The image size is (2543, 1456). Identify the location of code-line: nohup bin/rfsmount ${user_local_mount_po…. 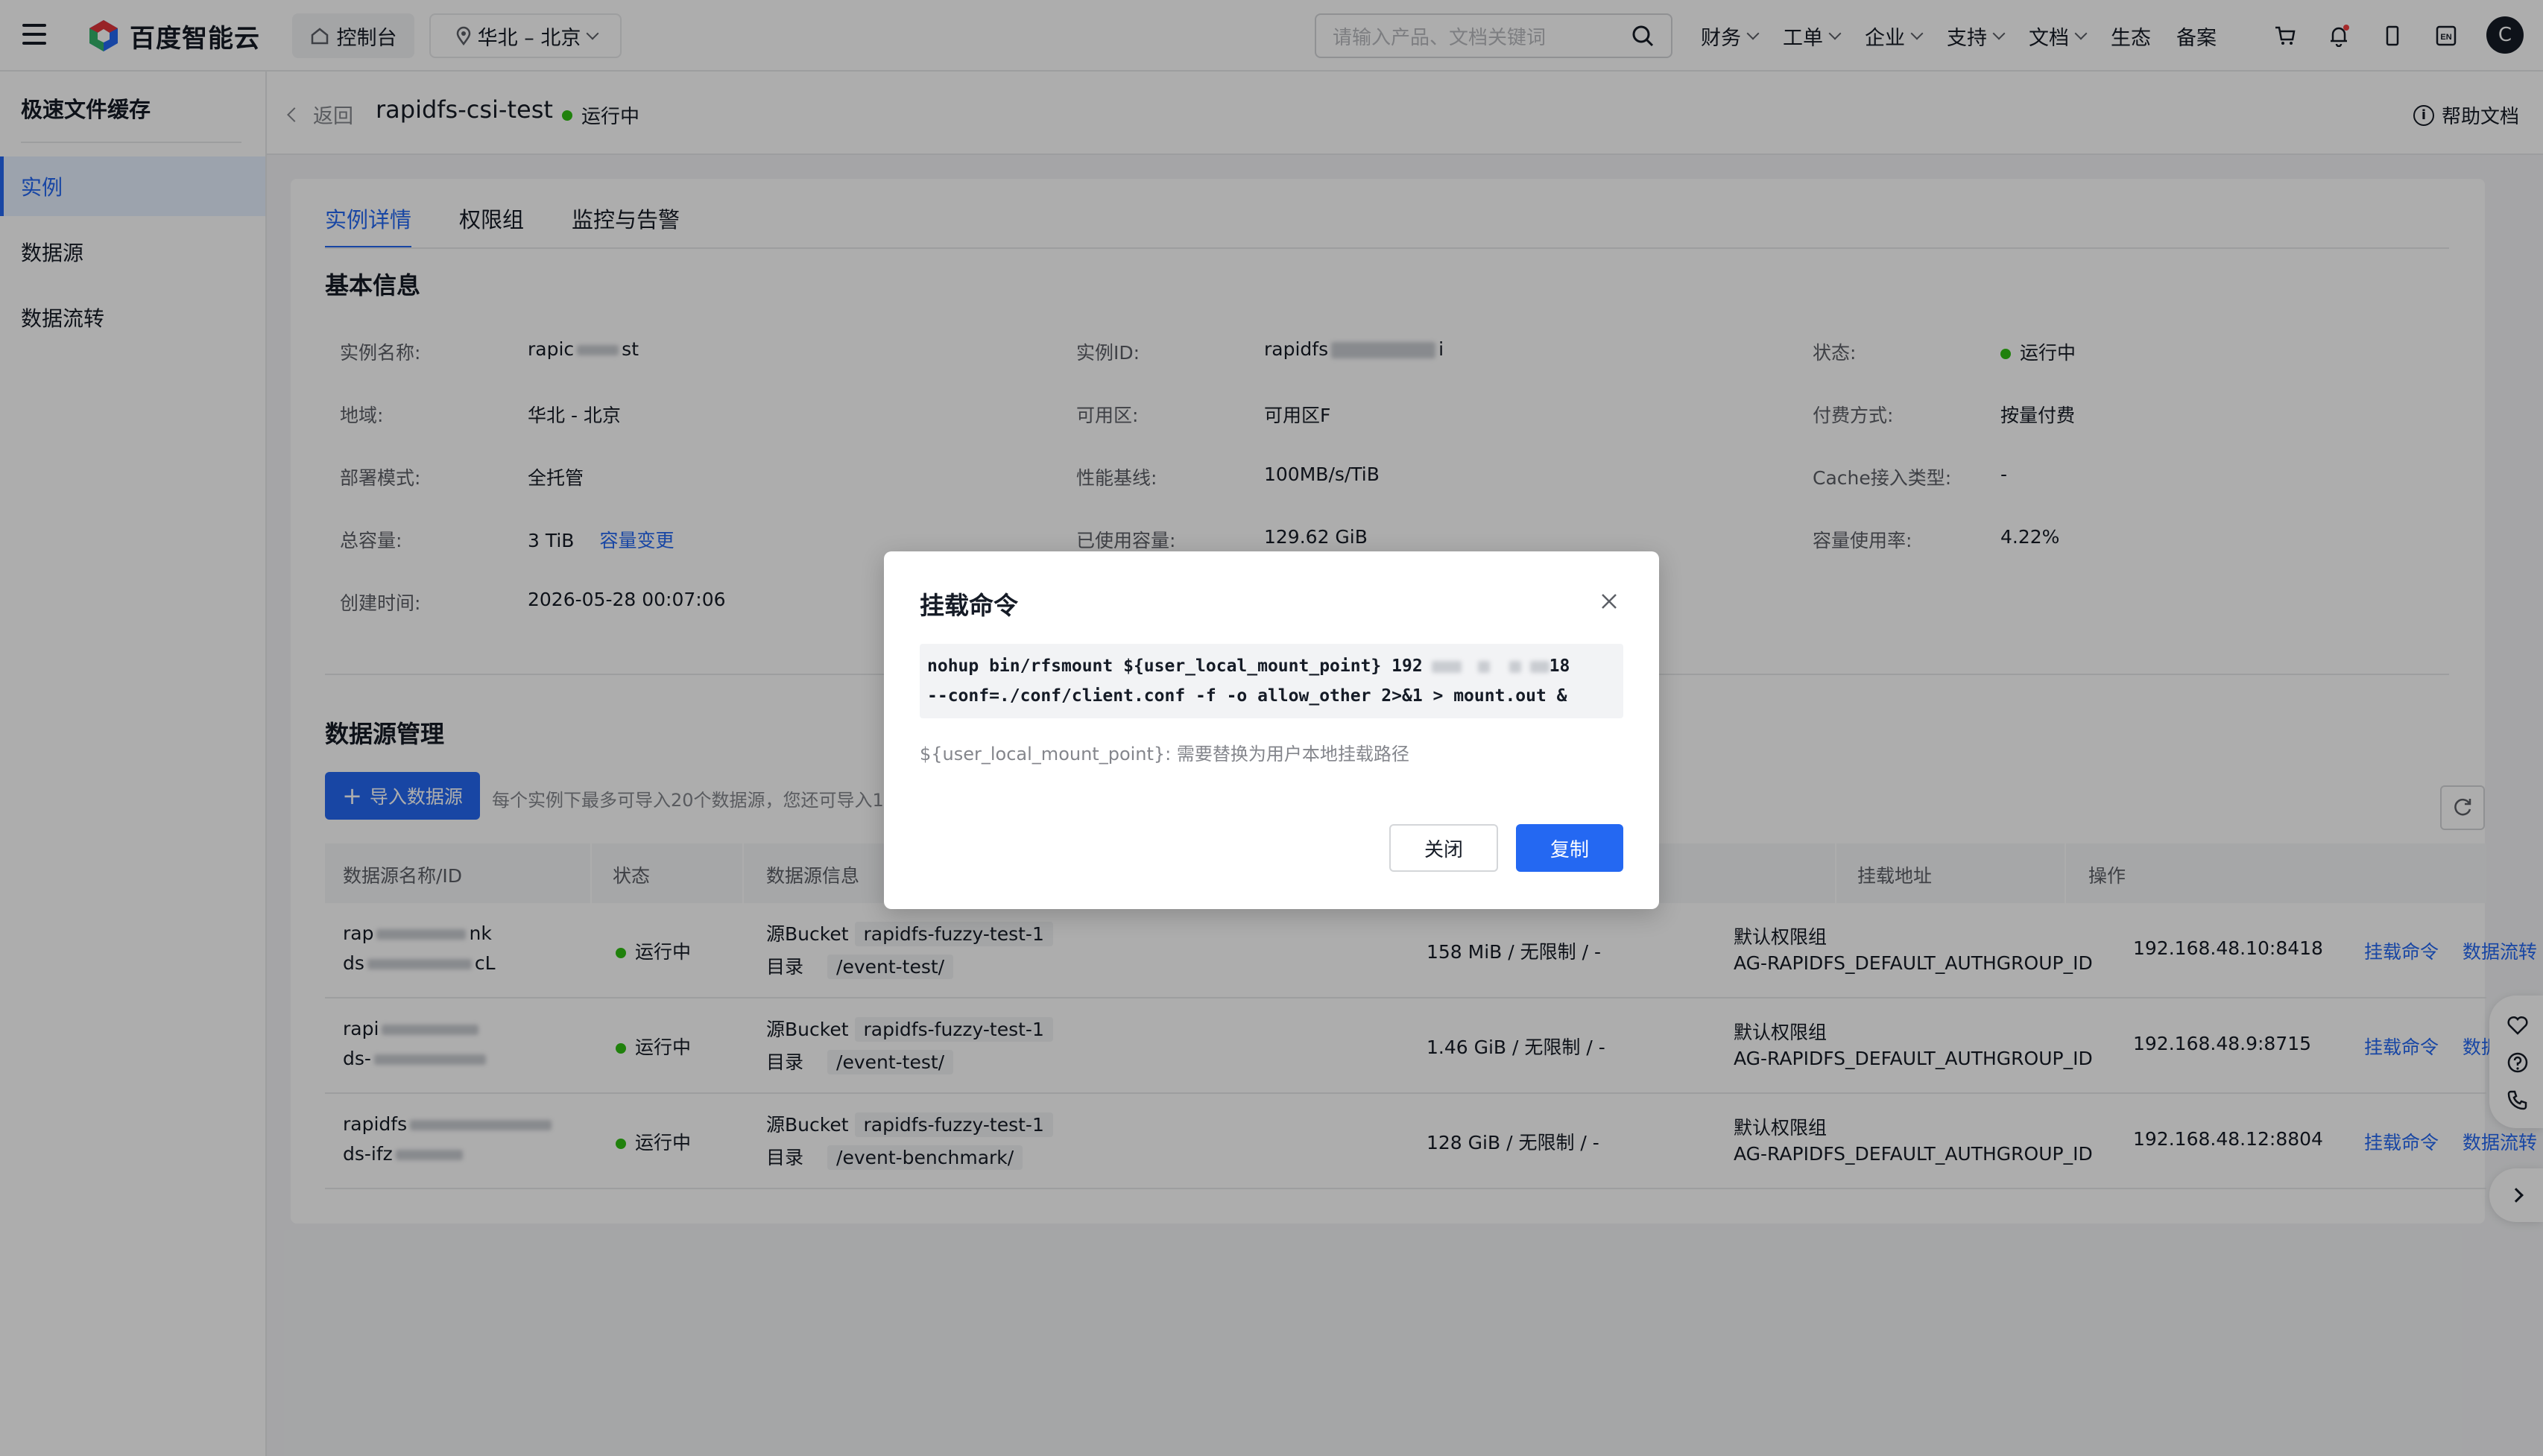
(1248, 666).